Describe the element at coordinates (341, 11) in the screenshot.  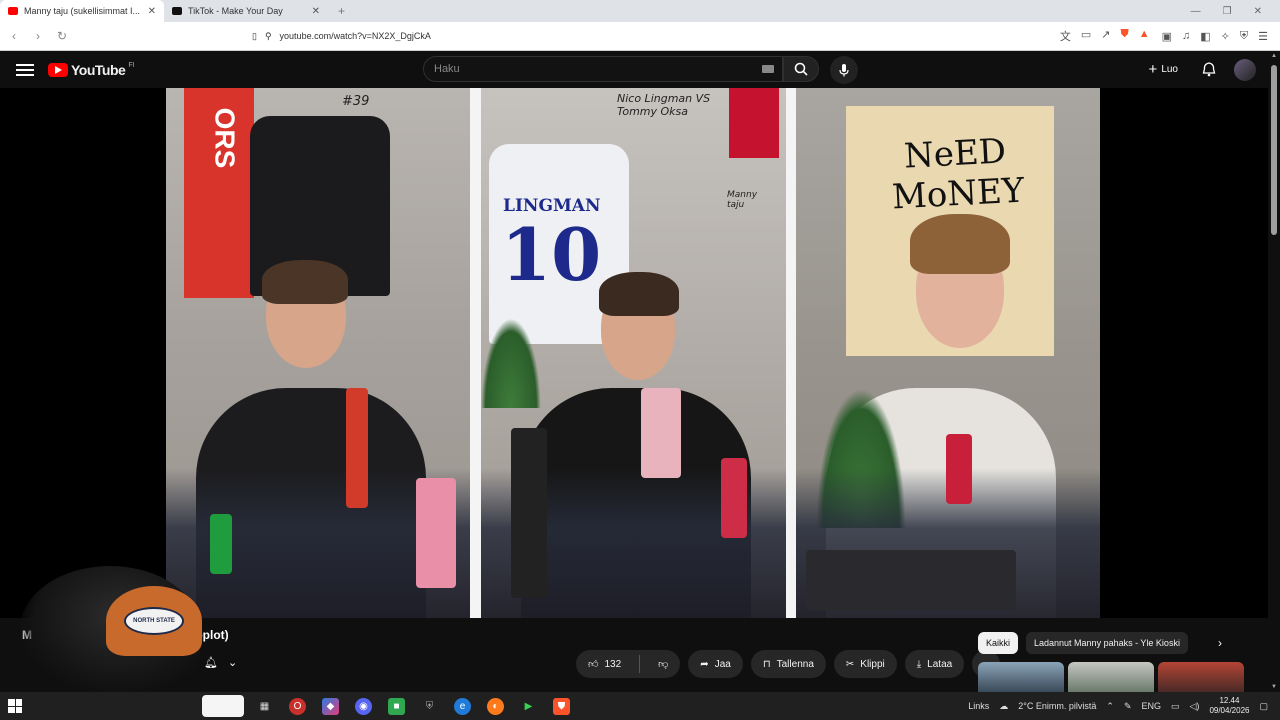
I see `new-tab-button: +` at that location.